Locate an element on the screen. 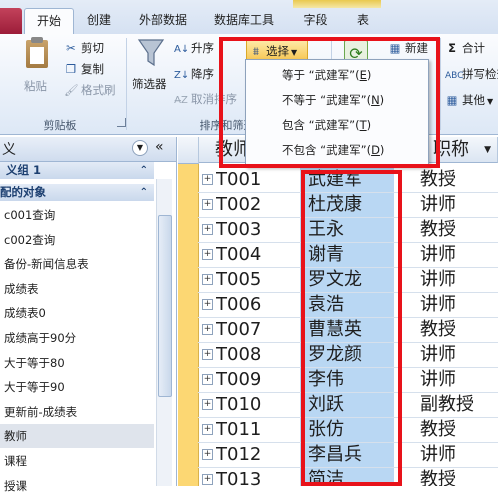 This screenshot has width=498, height=498. file-tab-button is located at coordinates (11, 21).